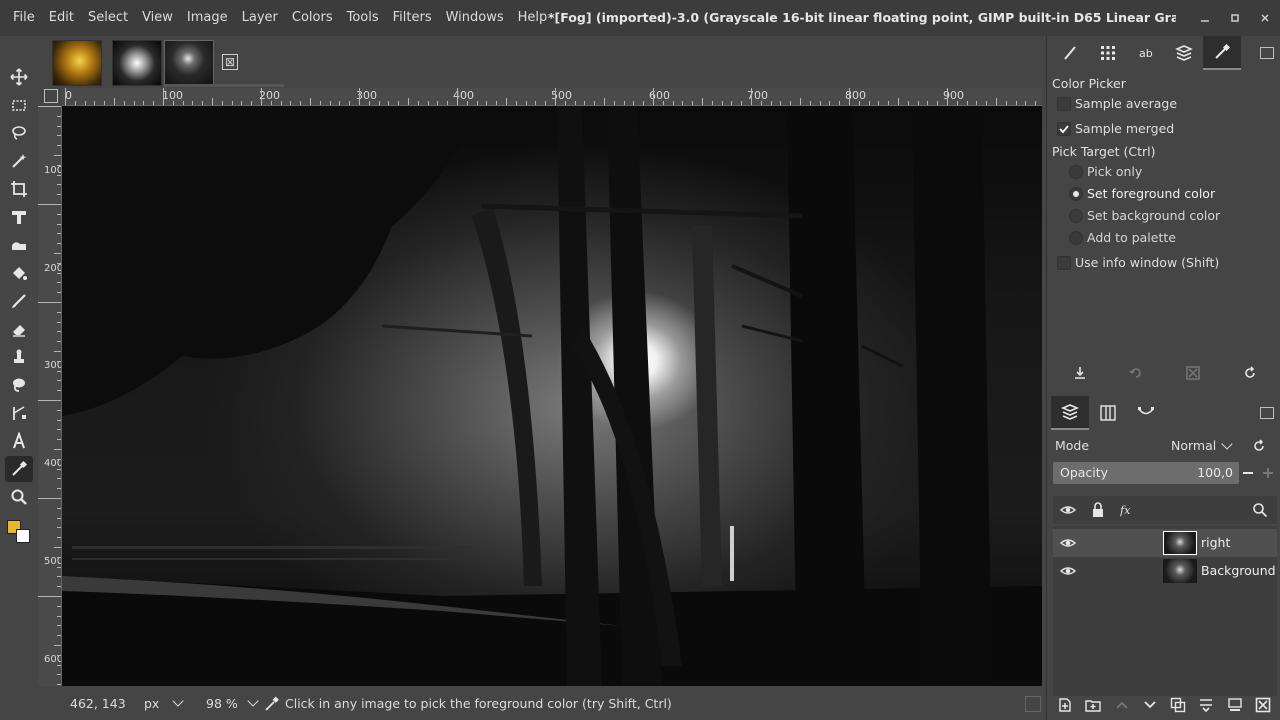 Image resolution: width=1280 pixels, height=720 pixels. Describe the element at coordinates (19, 357) in the screenshot. I see `clone-icon` at that location.